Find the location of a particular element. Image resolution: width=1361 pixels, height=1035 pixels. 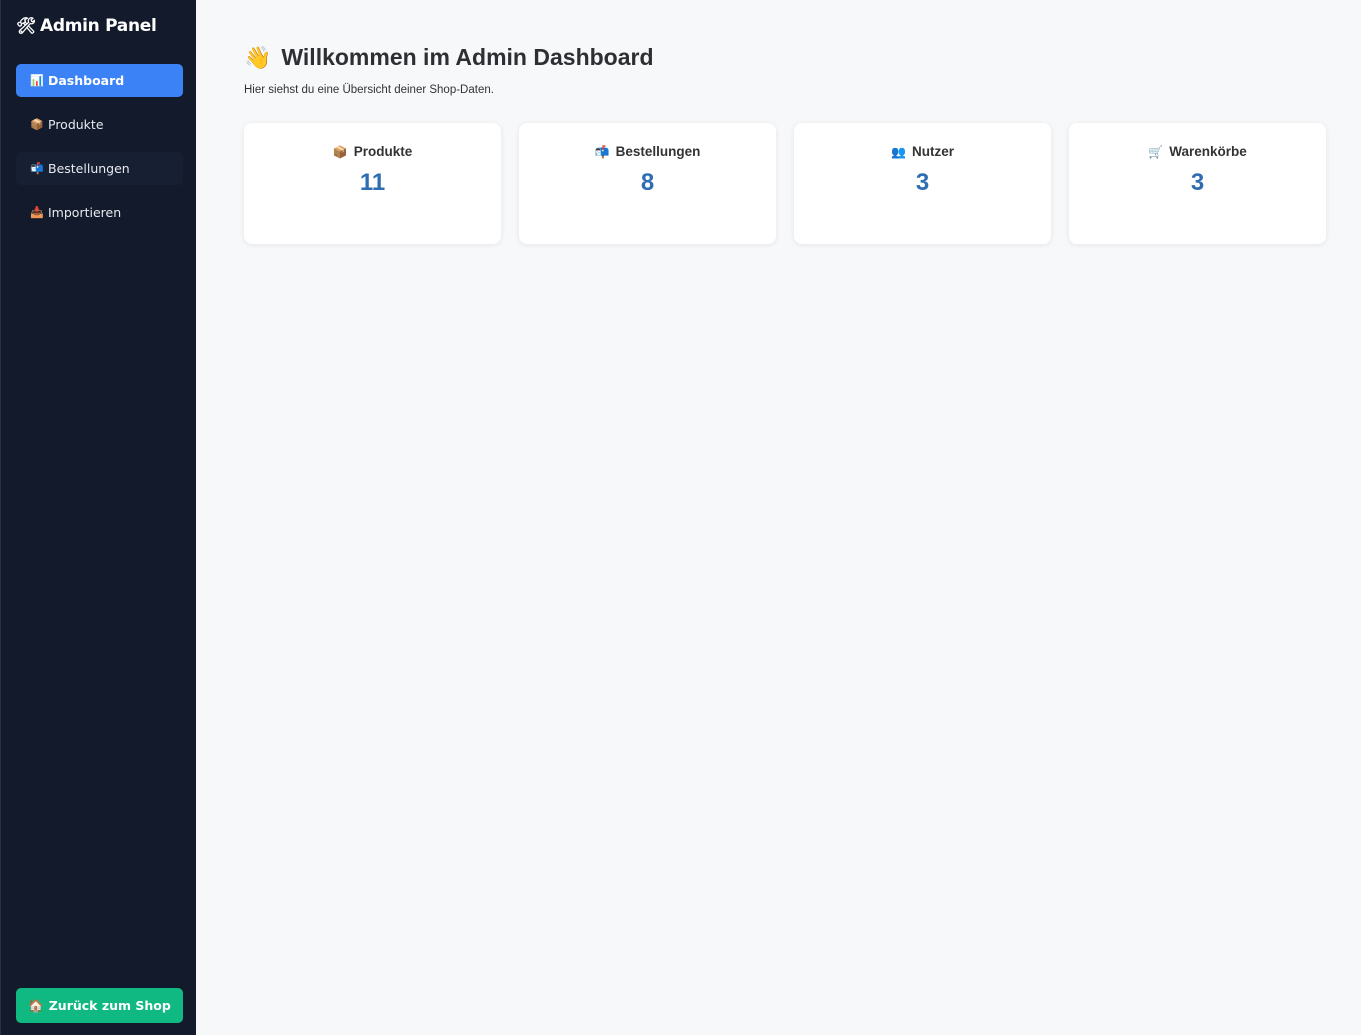

stat-card-header: 📬 Bestellungen is located at coordinates (647, 151).